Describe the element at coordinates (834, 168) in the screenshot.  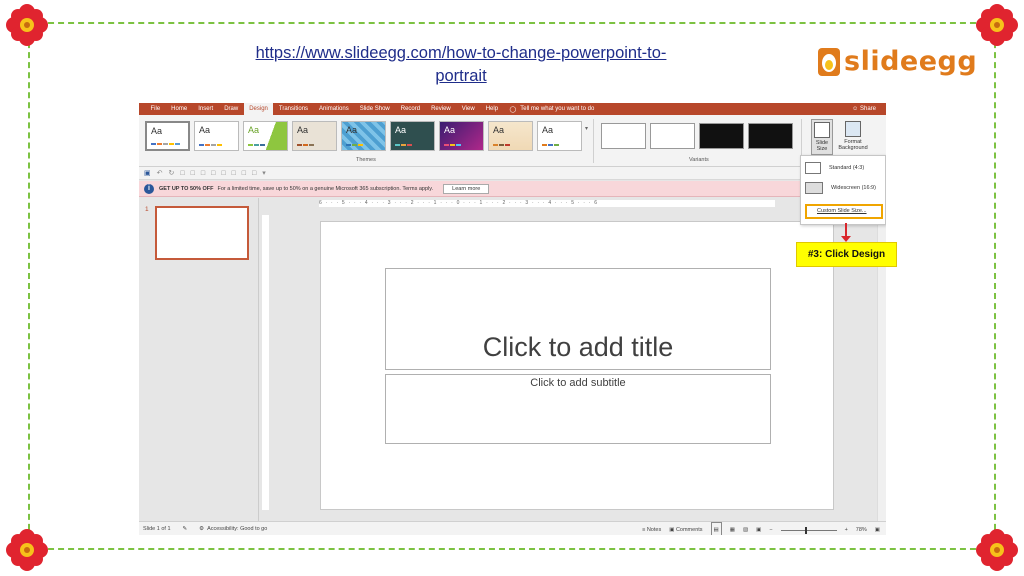
I see `standard-size-option: Standard (4:3)` at that location.